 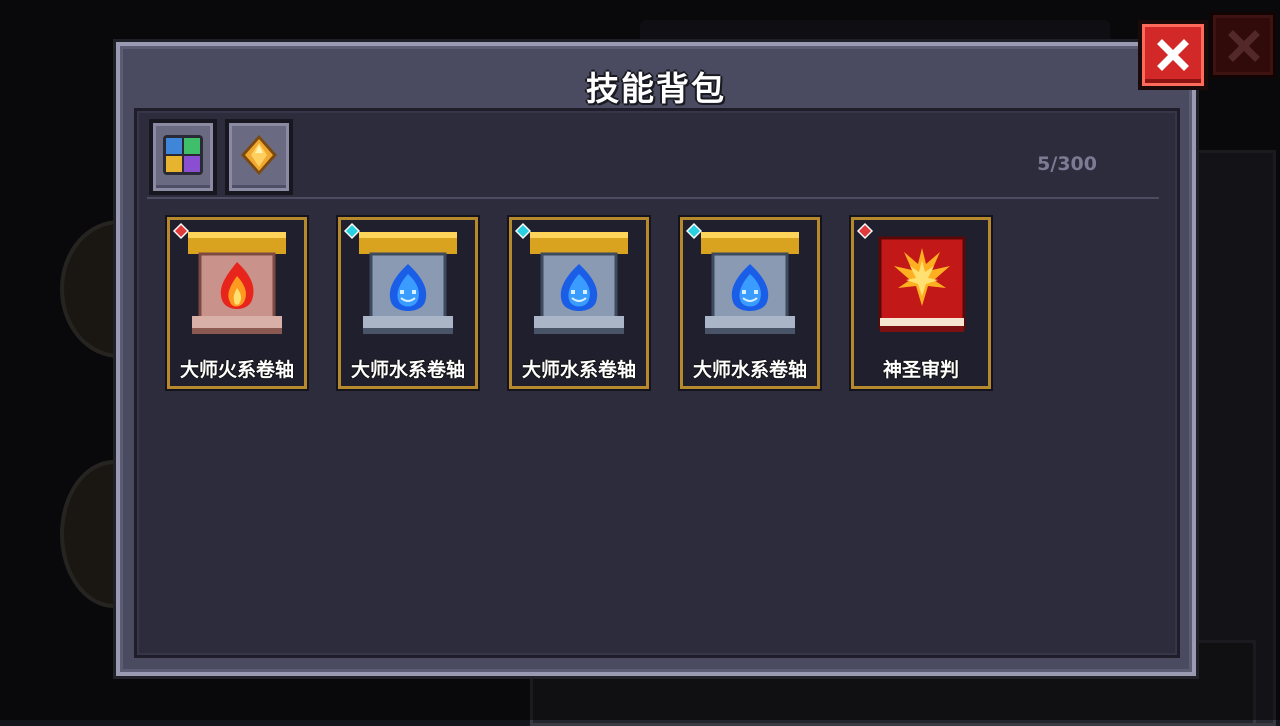 What do you see at coordinates (236, 370) in the screenshot?
I see `skill-name: 大师火系卷轴` at bounding box center [236, 370].